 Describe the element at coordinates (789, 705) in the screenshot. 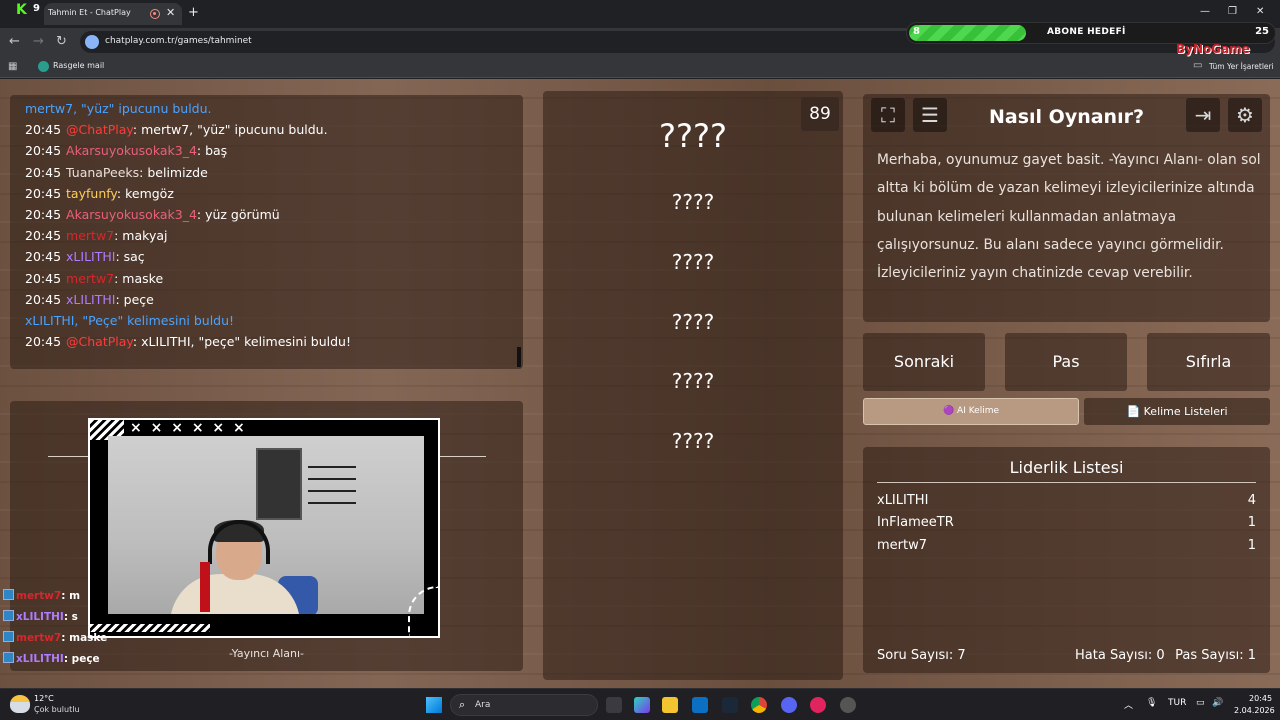

I see `discord-icon` at that location.